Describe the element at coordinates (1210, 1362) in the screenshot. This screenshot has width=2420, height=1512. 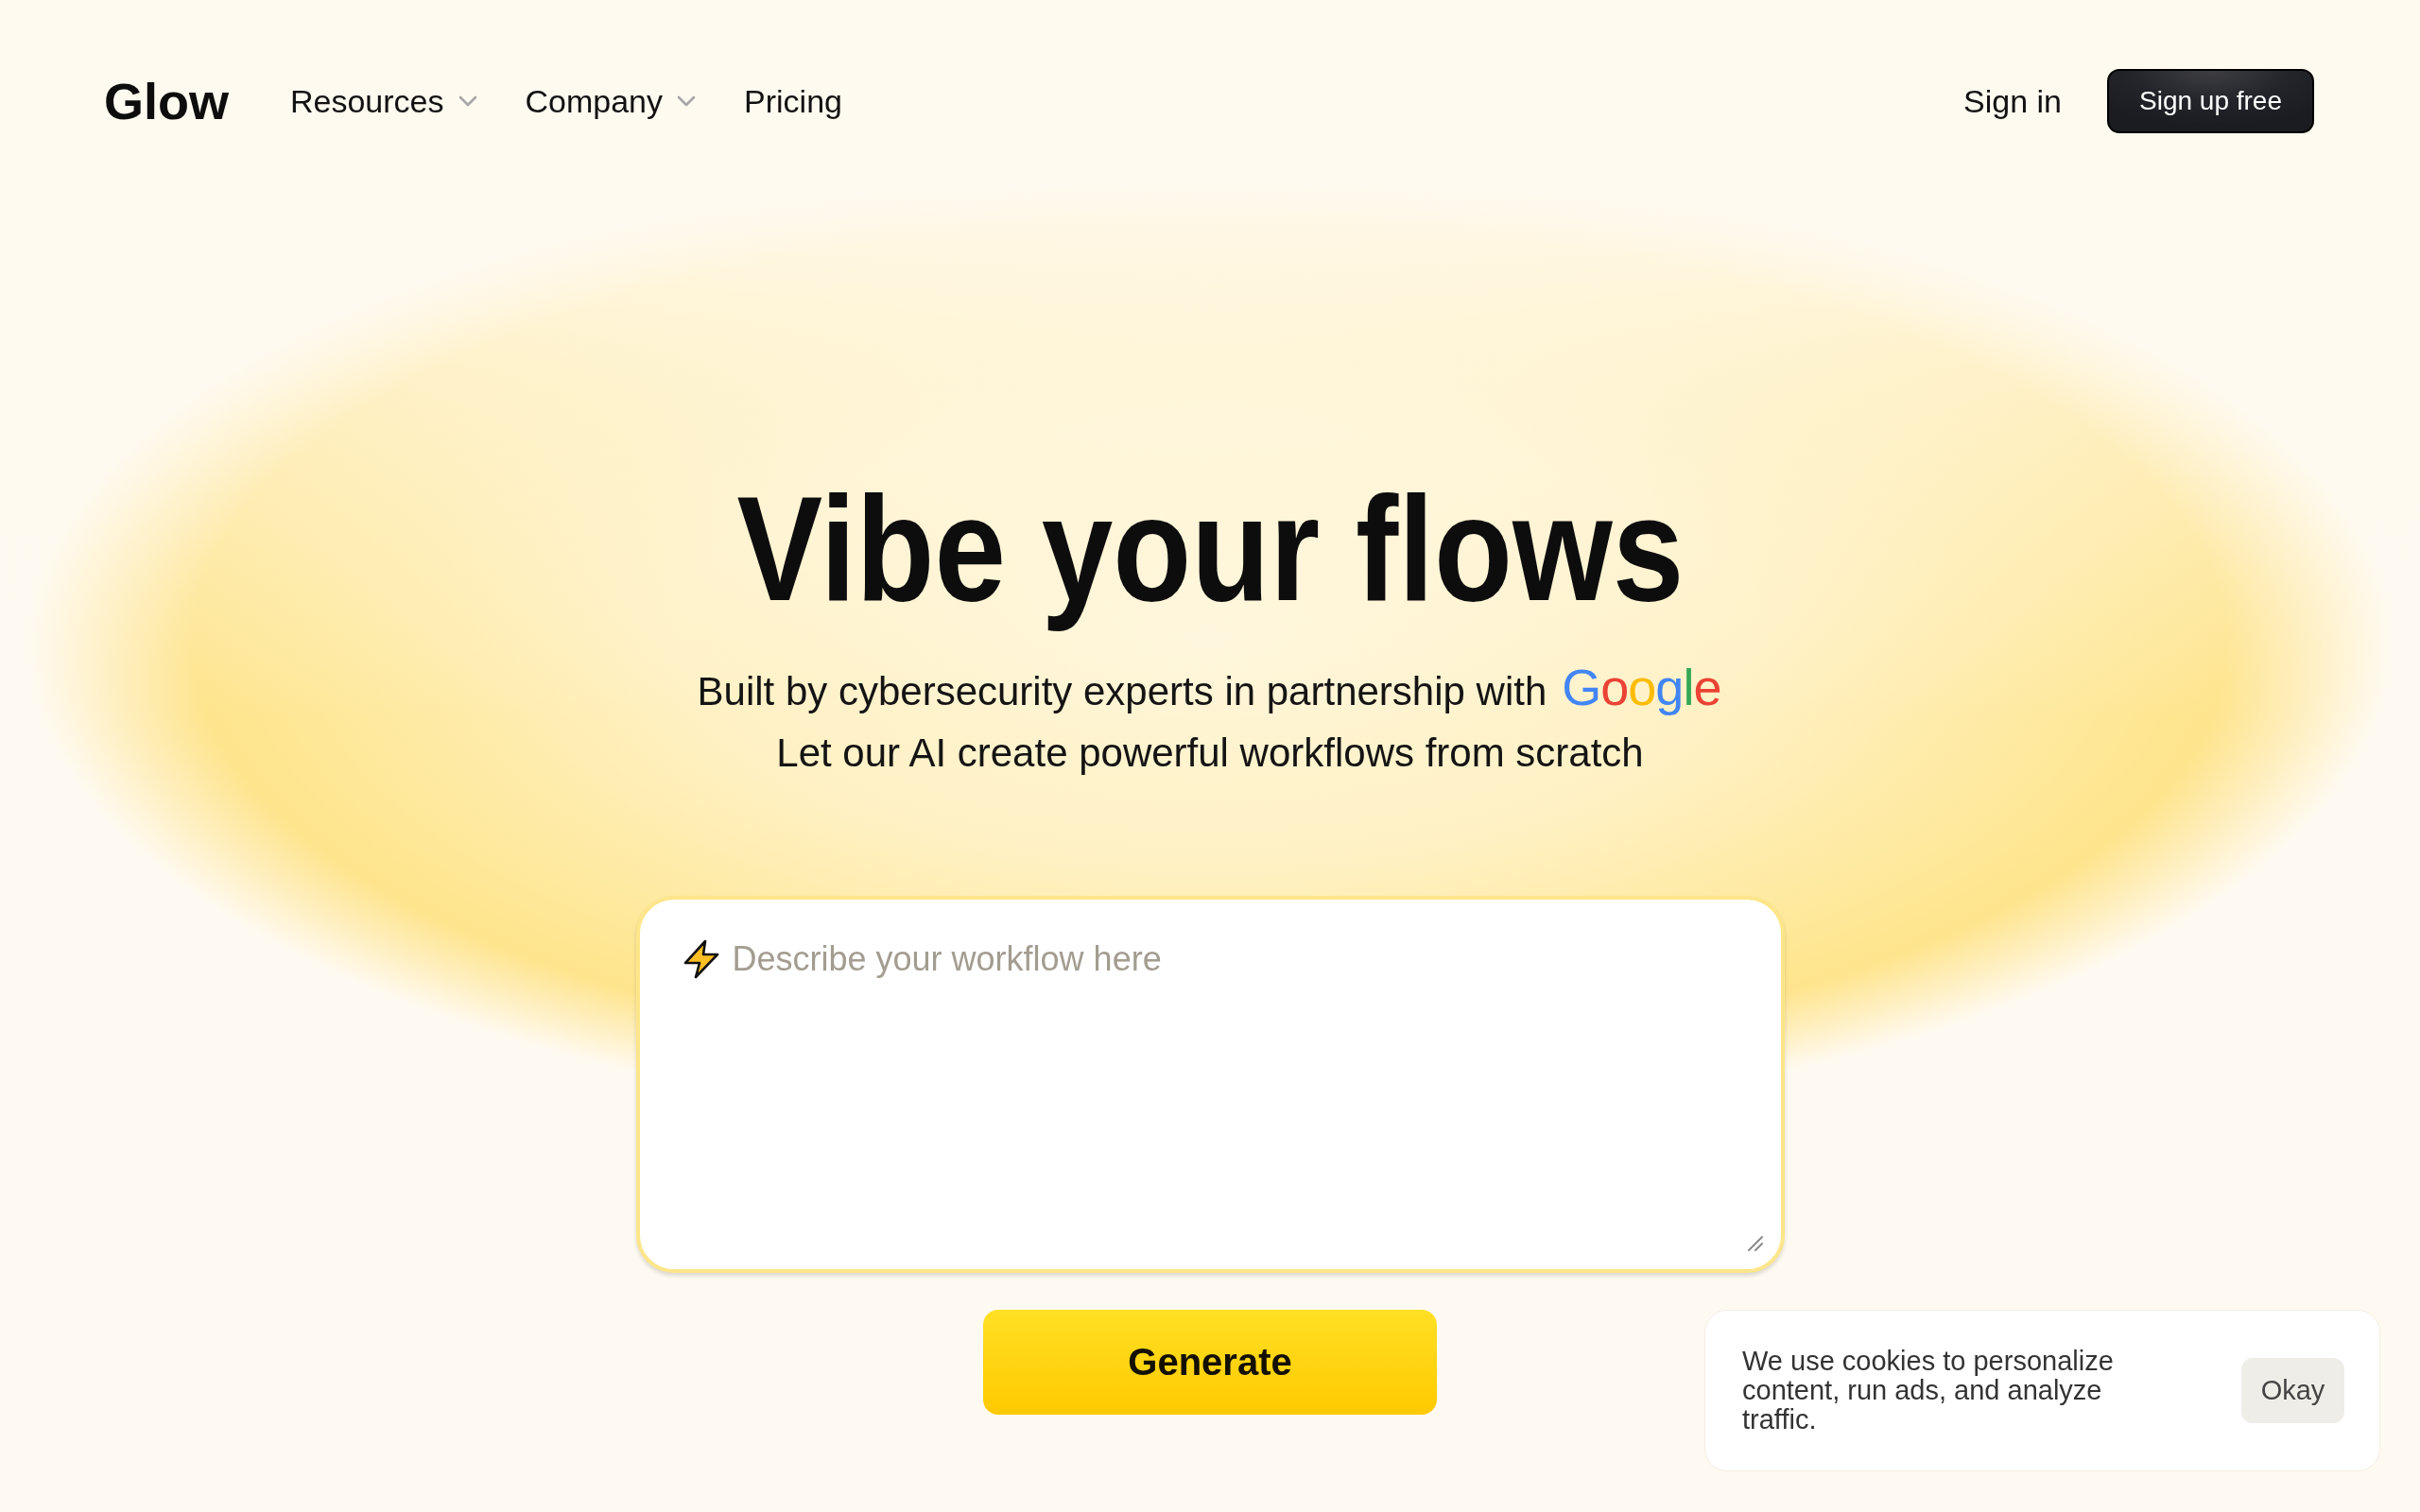
I see `generate-button: Generate` at that location.